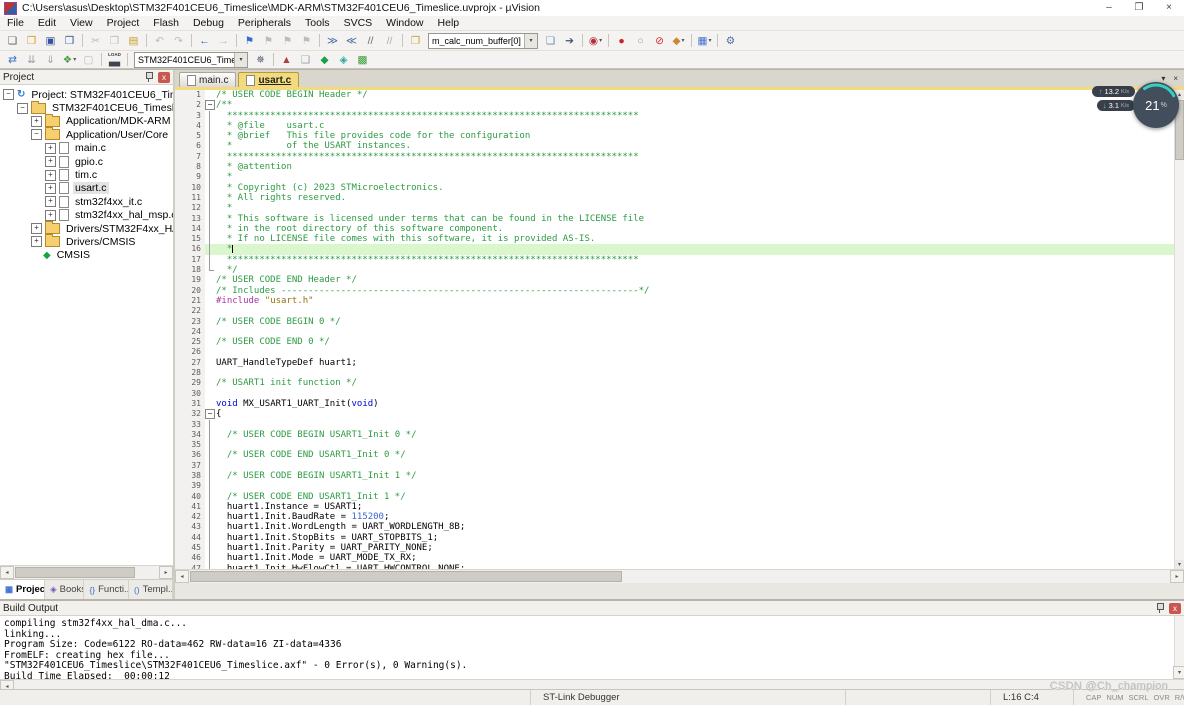 This screenshot has width=1184, height=705. Describe the element at coordinates (12, 59) in the screenshot. I see `translate-file-button: ⇄` at that location.